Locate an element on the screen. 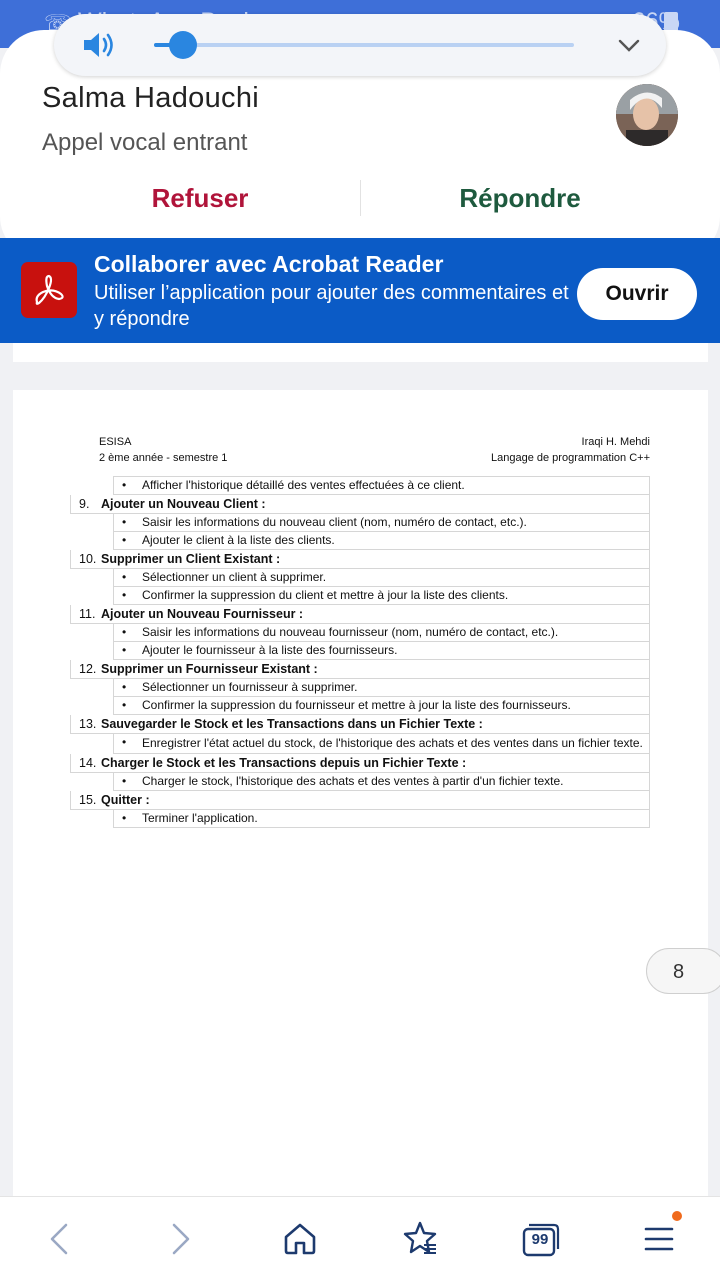 The height and width of the screenshot is (1280, 720). forward-icon is located at coordinates (180, 1239).